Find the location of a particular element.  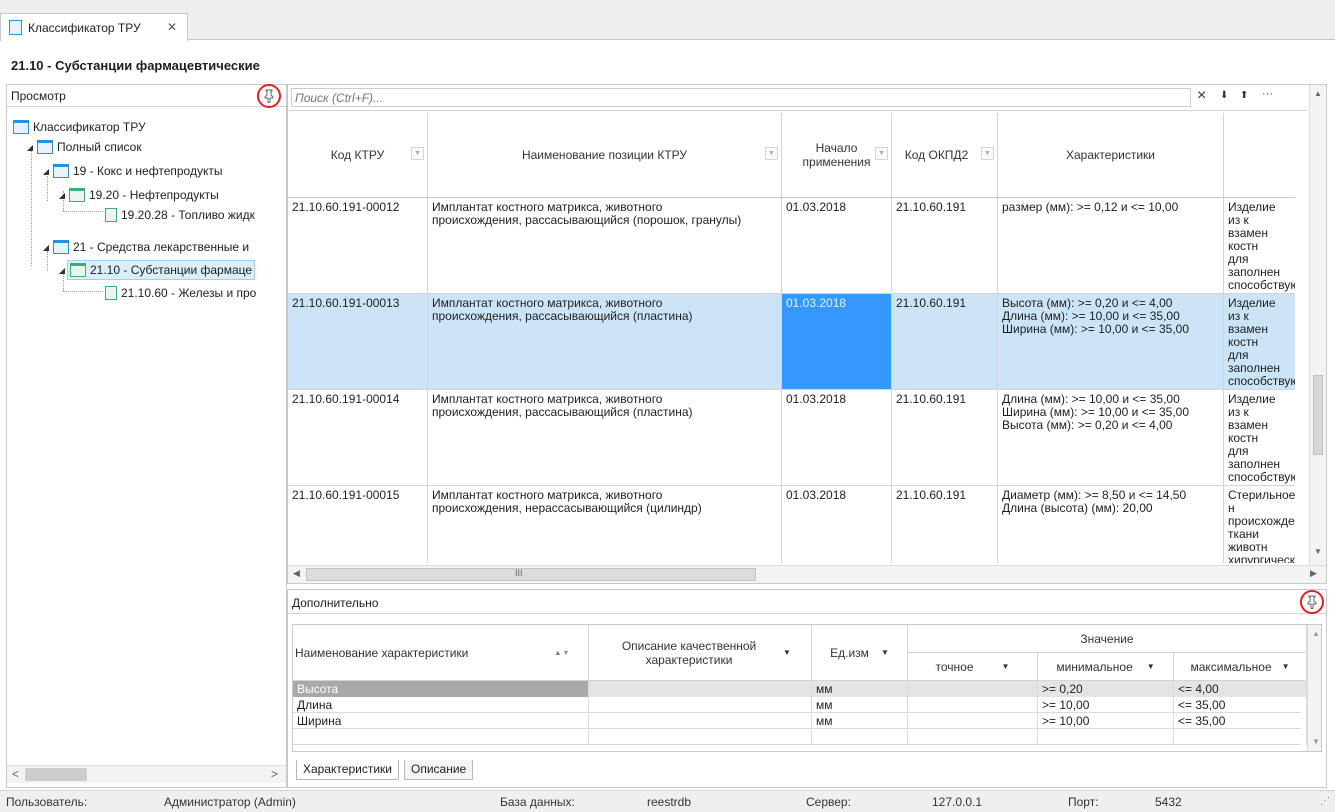

cell-okpd2: 21.10.60.191 is located at coordinates (945, 437).